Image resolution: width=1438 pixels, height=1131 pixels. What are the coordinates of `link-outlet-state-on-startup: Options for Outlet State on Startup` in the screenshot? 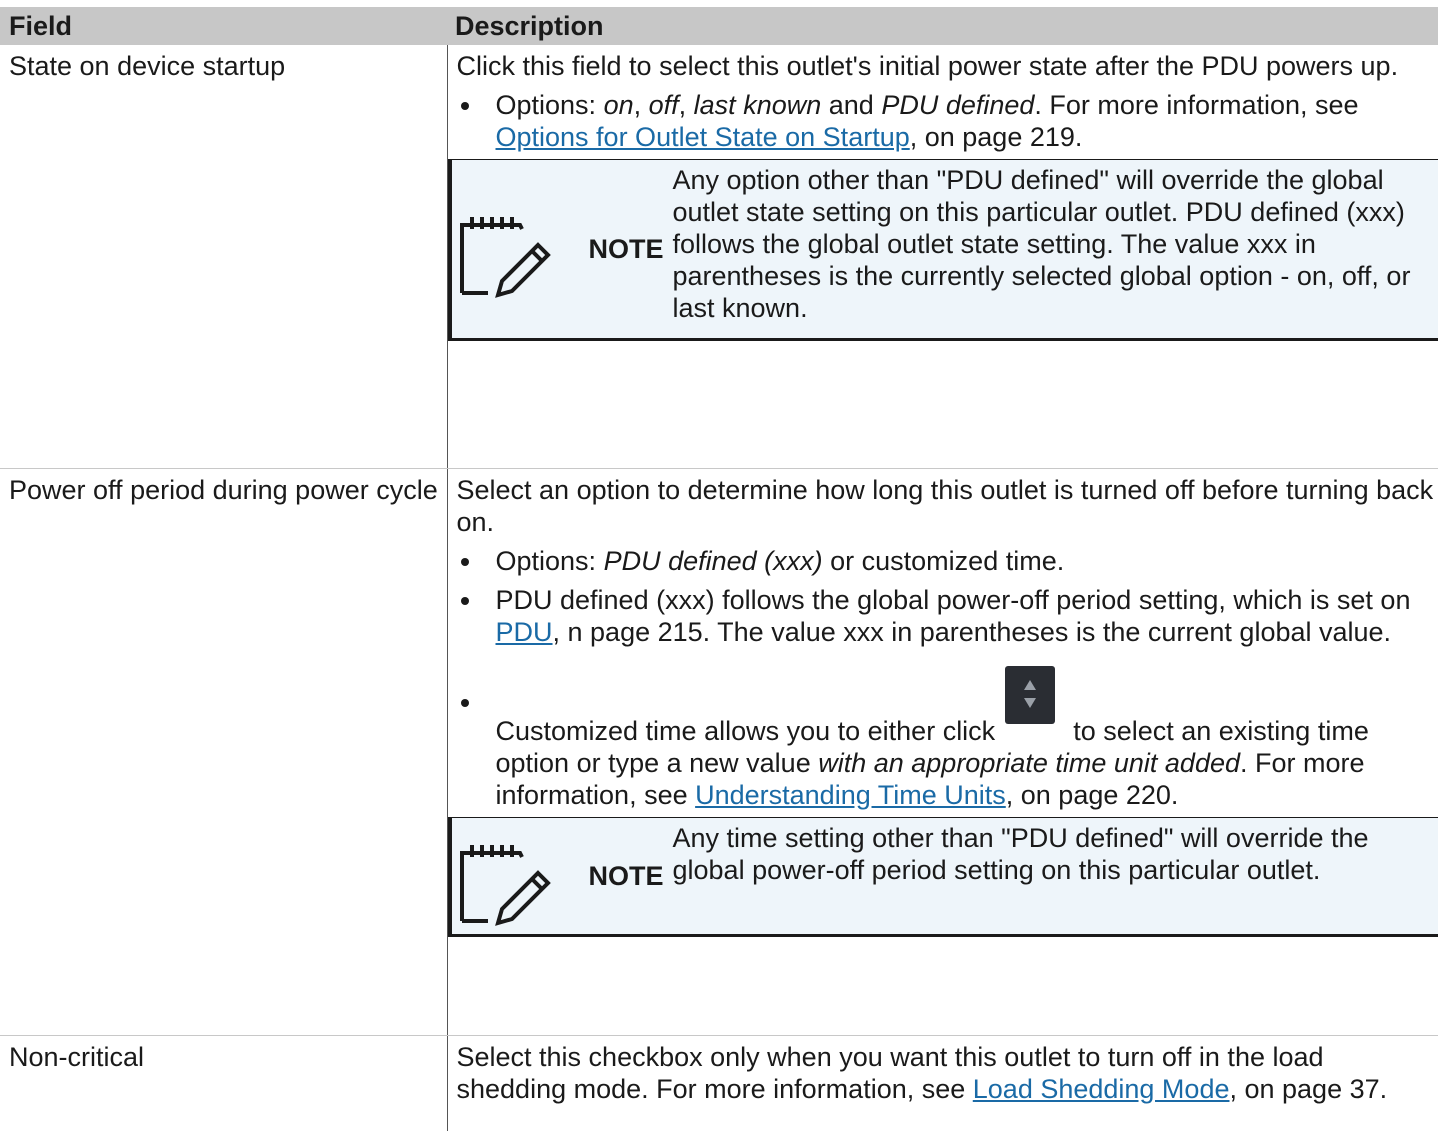 It's located at (703, 137).